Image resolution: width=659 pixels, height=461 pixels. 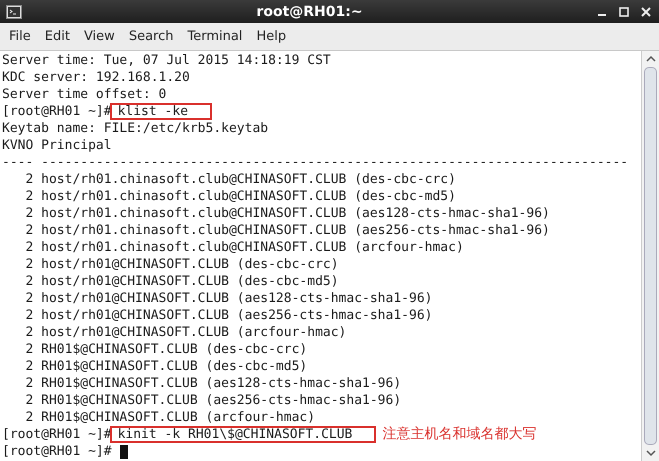 I want to click on command-text: klist -ke, so click(x=161, y=111).